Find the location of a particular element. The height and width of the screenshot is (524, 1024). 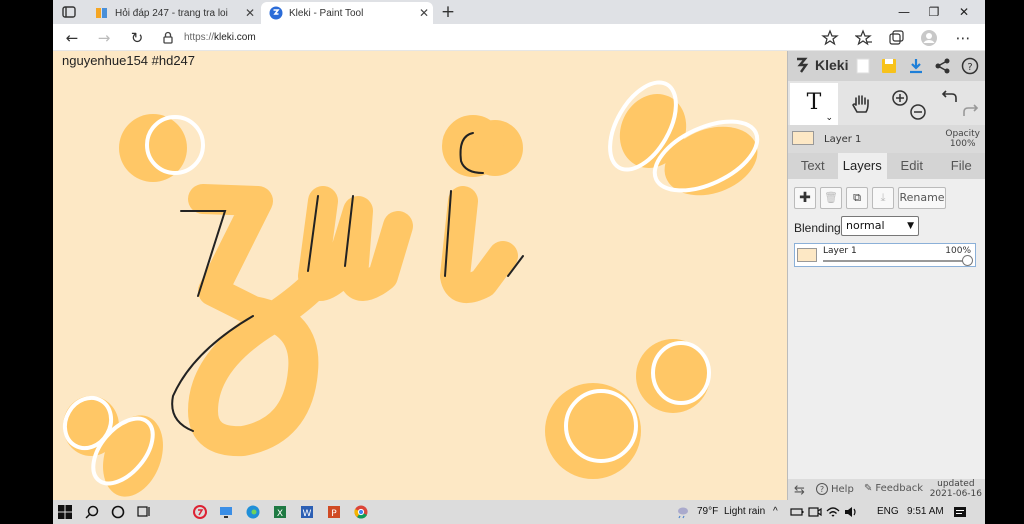

tab-kleki: Kleki - Paint Tool ✕ is located at coordinates (347, 13).